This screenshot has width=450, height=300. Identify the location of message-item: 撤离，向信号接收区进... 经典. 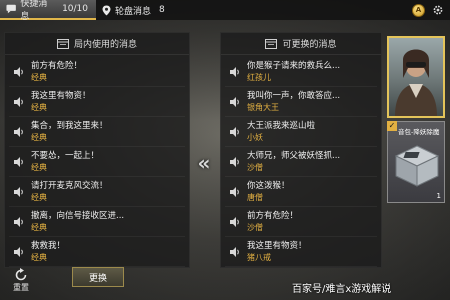
(97, 222).